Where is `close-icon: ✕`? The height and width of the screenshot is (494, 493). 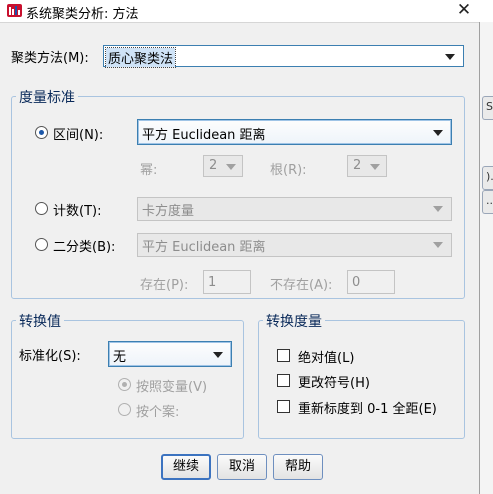 close-icon: ✕ is located at coordinates (464, 10).